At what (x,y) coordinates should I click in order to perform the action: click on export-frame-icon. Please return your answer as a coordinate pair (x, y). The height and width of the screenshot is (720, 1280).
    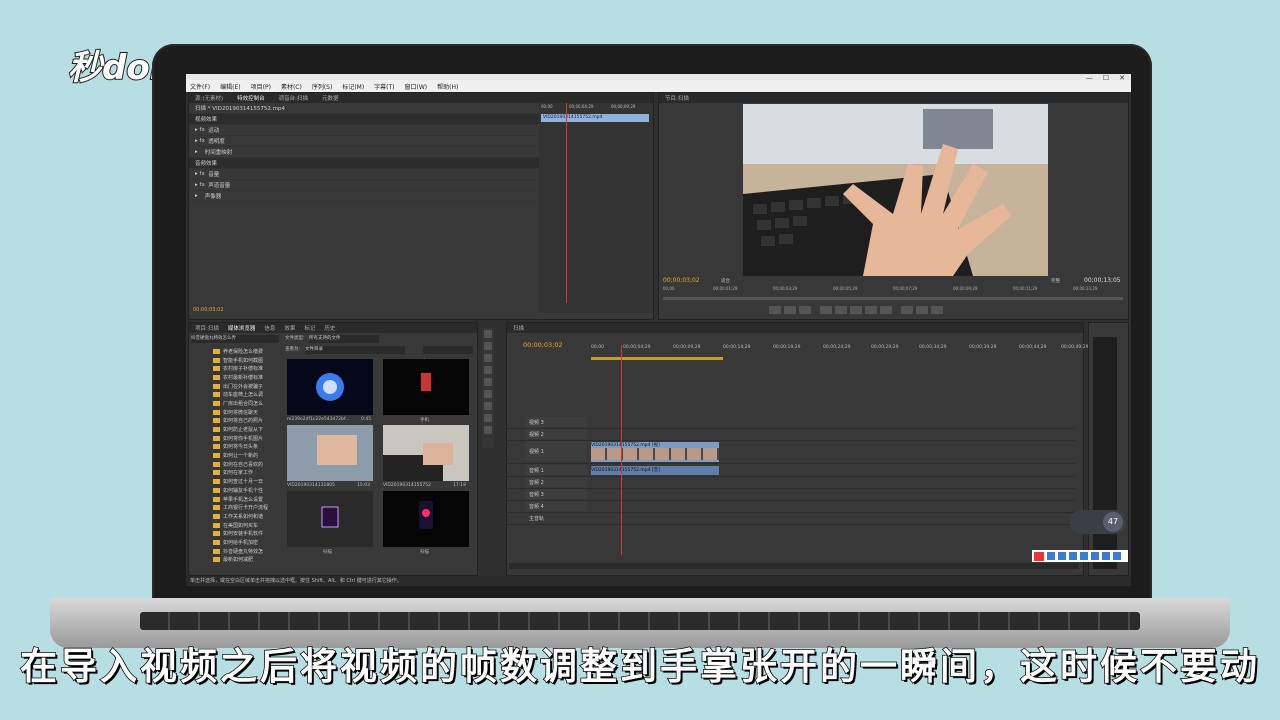
    Looking at the image, I should click on (937, 310).